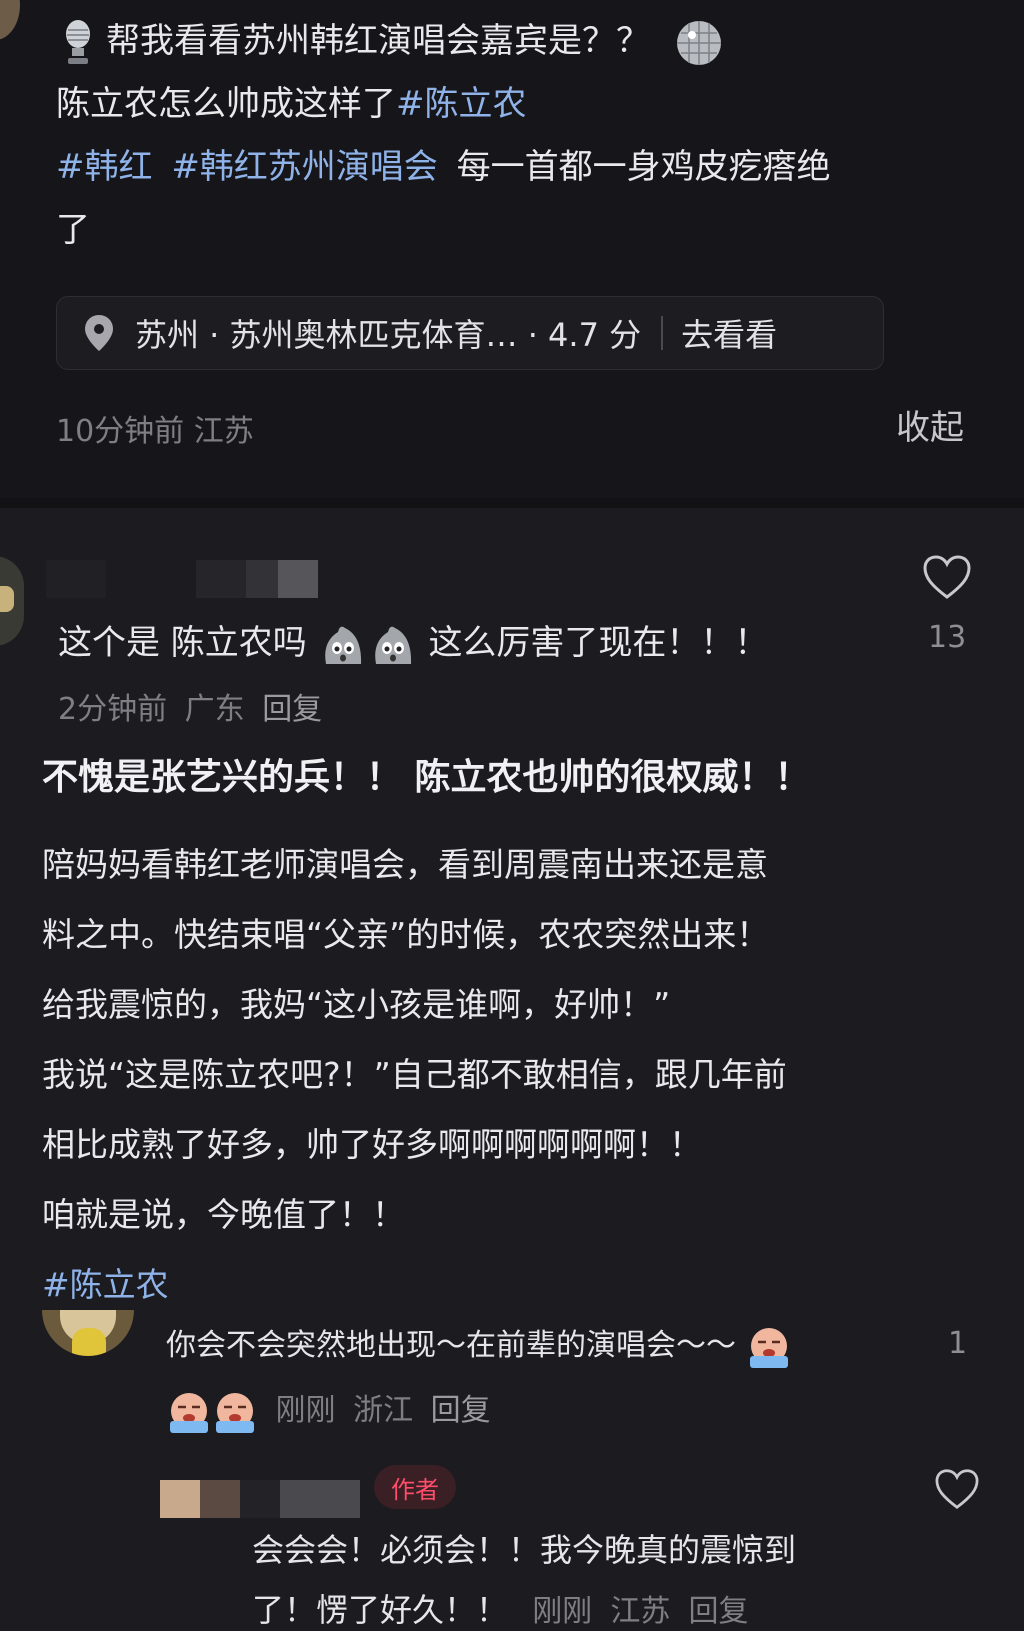 The height and width of the screenshot is (1631, 1024). I want to click on post-line-4: 了, so click(73, 230).